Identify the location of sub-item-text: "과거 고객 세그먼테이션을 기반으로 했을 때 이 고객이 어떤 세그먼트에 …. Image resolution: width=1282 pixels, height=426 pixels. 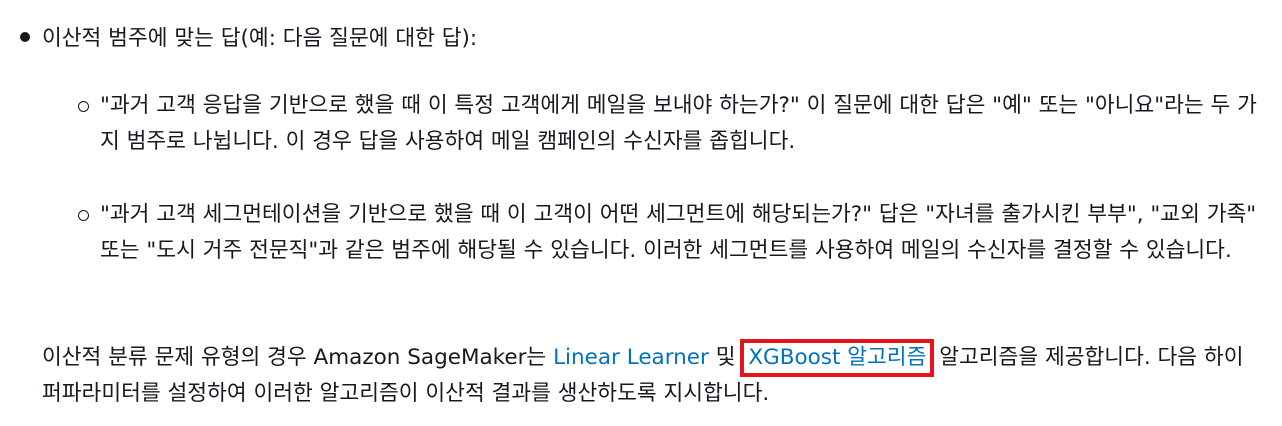
(678, 232).